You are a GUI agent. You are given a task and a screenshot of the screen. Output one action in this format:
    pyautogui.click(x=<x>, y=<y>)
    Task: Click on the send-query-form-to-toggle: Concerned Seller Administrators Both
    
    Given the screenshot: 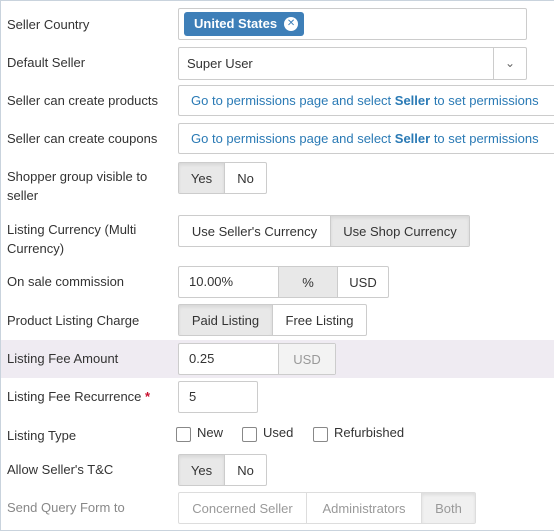 What is the action you would take?
    pyautogui.click(x=327, y=508)
    